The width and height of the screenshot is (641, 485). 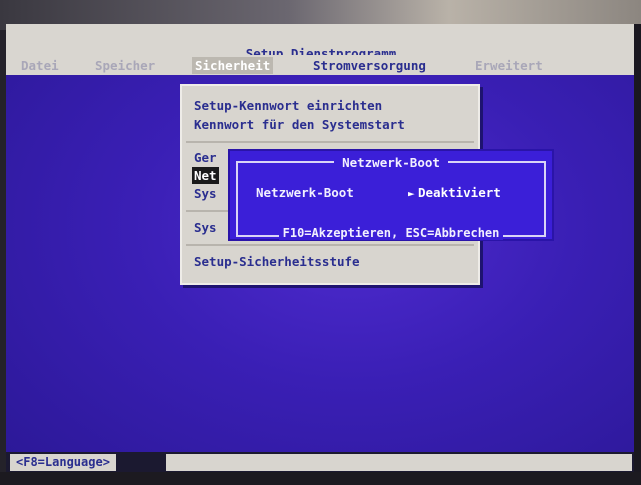 What do you see at coordinates (637, 249) in the screenshot?
I see `monitor-bezel-right` at bounding box center [637, 249].